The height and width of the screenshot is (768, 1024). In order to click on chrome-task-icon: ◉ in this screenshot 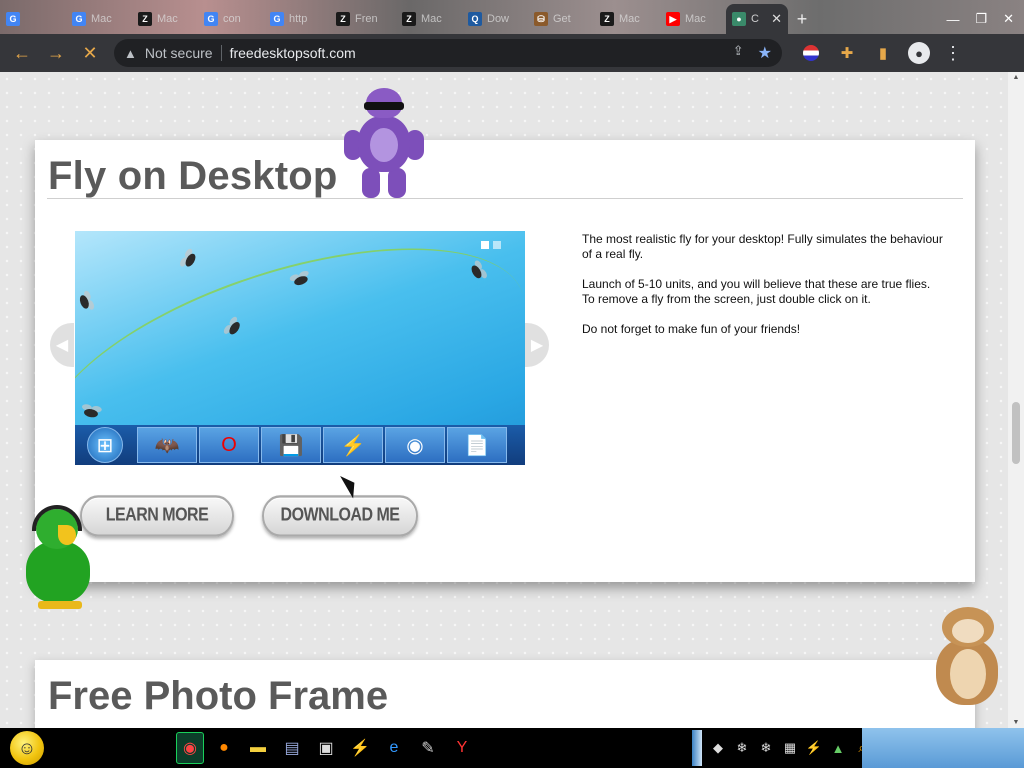, I will do `click(190, 748)`.